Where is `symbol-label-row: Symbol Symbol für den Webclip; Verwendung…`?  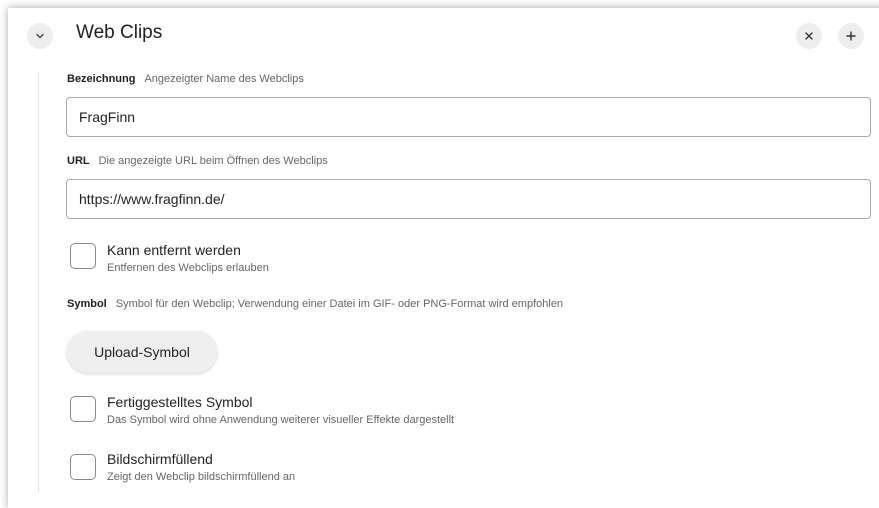 symbol-label-row: Symbol Symbol für den Webclip; Verwendung… is located at coordinates (315, 304).